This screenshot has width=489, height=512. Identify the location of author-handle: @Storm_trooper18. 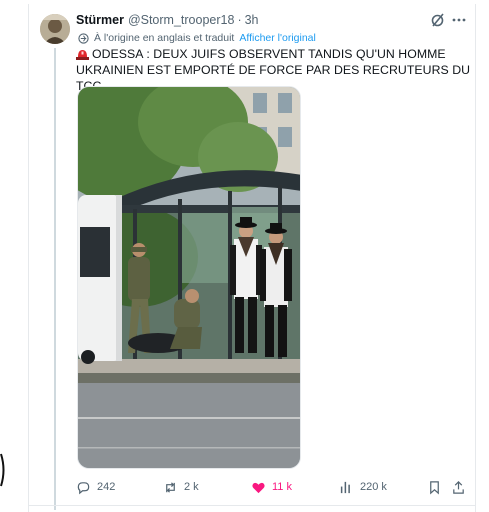
(181, 20).